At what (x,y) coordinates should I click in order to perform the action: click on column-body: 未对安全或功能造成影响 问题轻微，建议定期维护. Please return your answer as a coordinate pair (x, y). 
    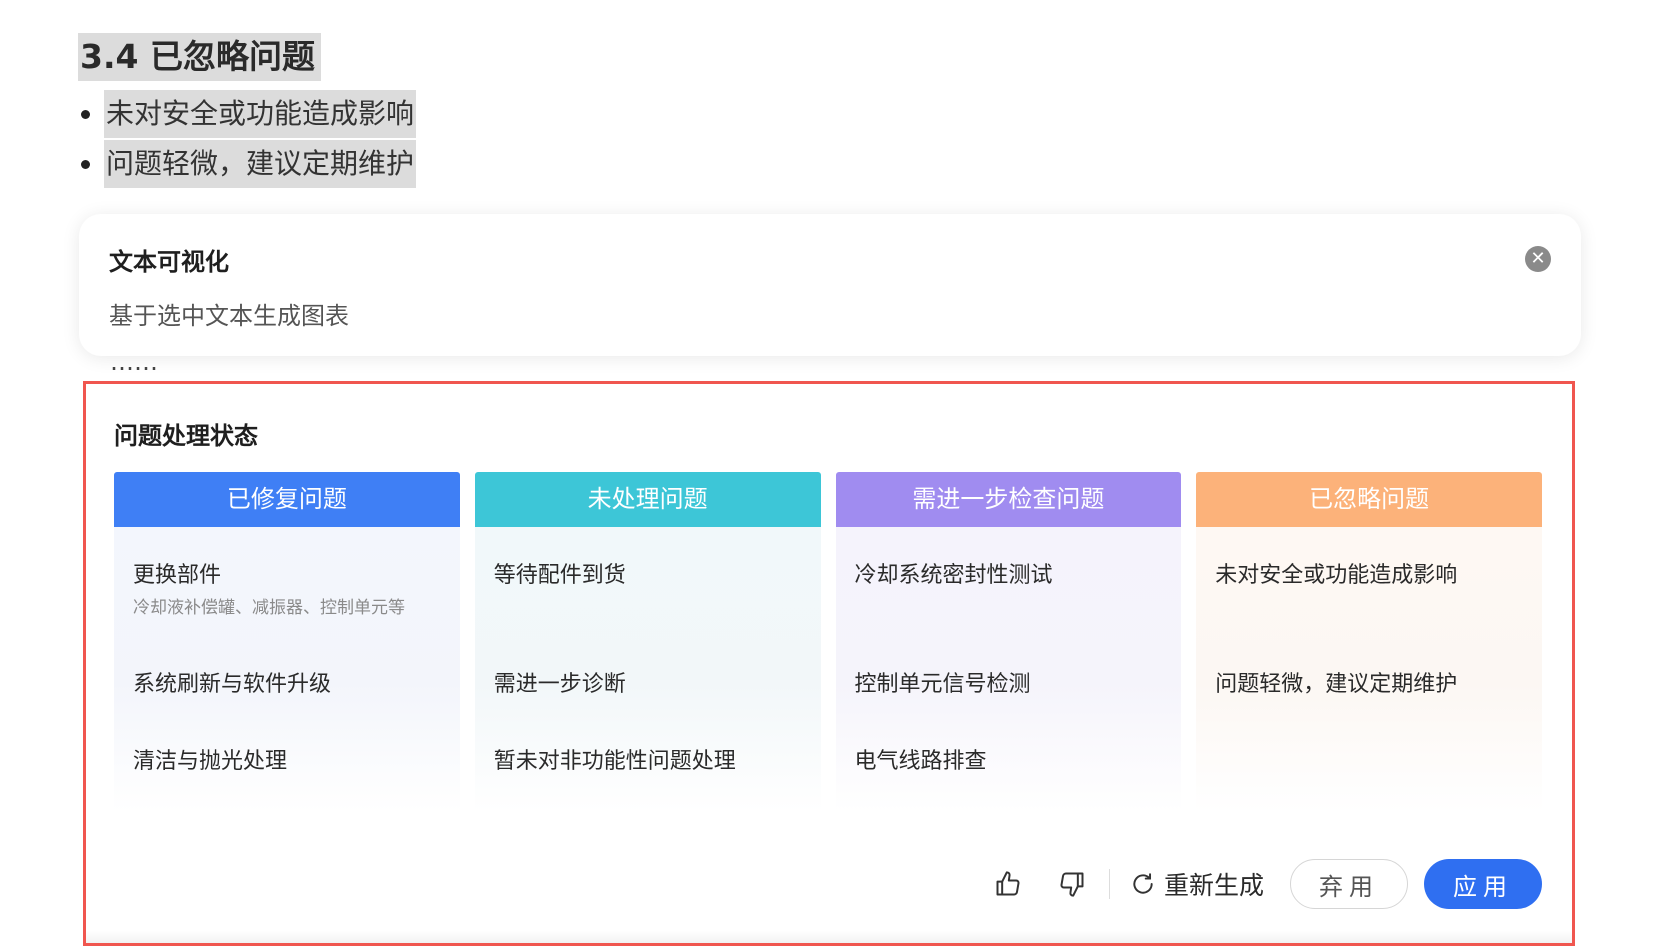
    Looking at the image, I should click on (1369, 669).